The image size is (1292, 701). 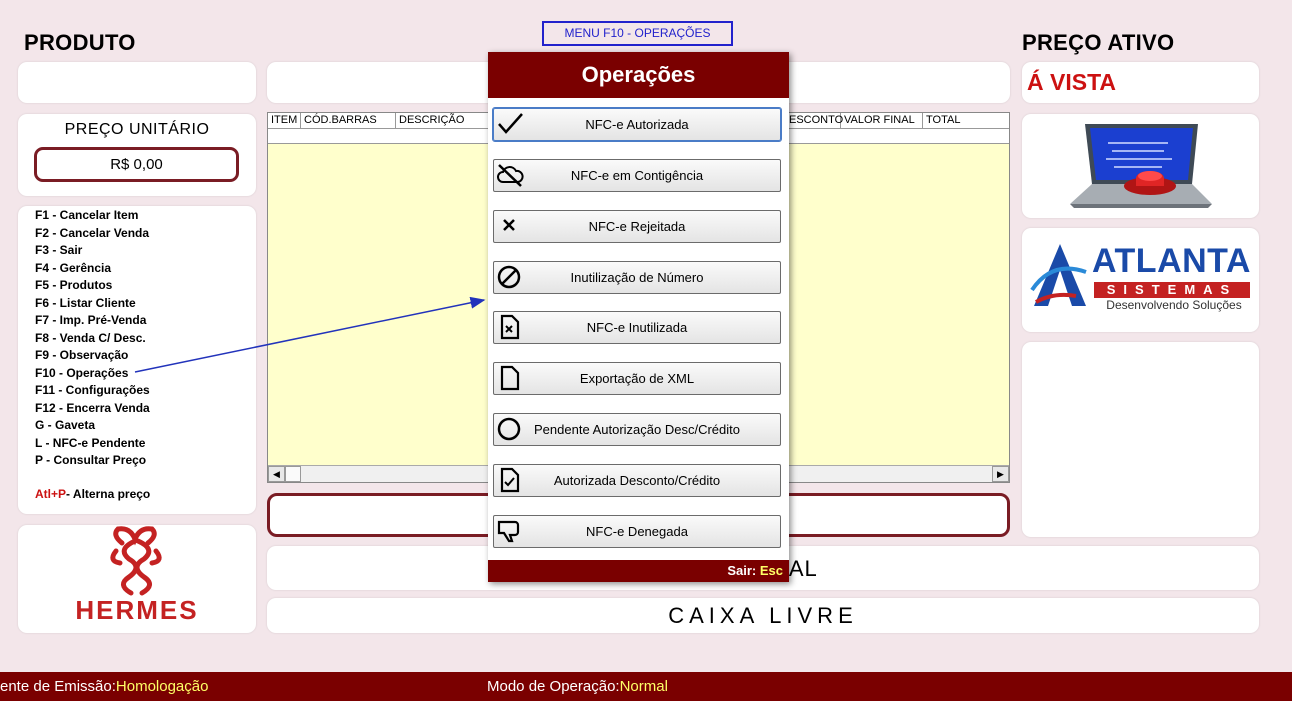 What do you see at coordinates (137, 129) in the screenshot?
I see `preco-unitario-title: PREÇO UNITÁRIO` at bounding box center [137, 129].